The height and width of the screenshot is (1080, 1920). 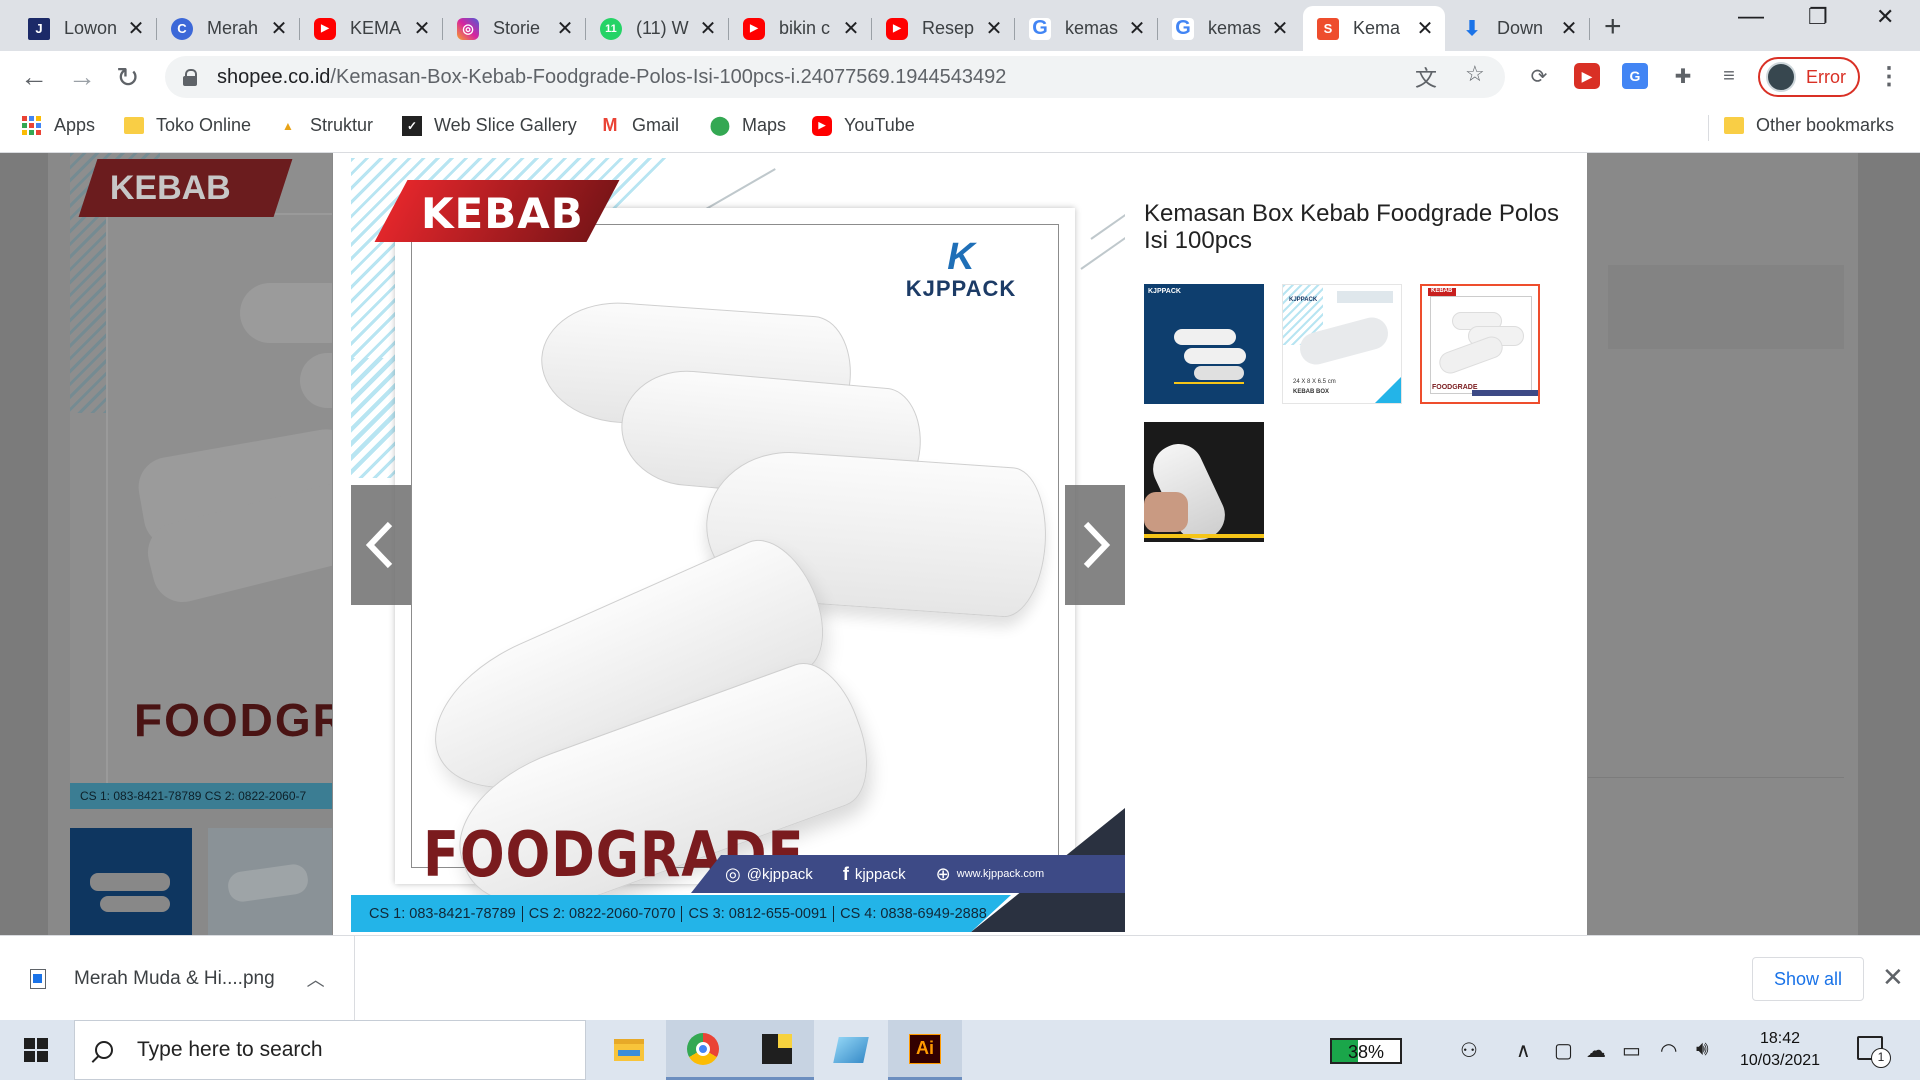 What do you see at coordinates (1613, 27) in the screenshot?
I see `new-tab-button: +` at bounding box center [1613, 27].